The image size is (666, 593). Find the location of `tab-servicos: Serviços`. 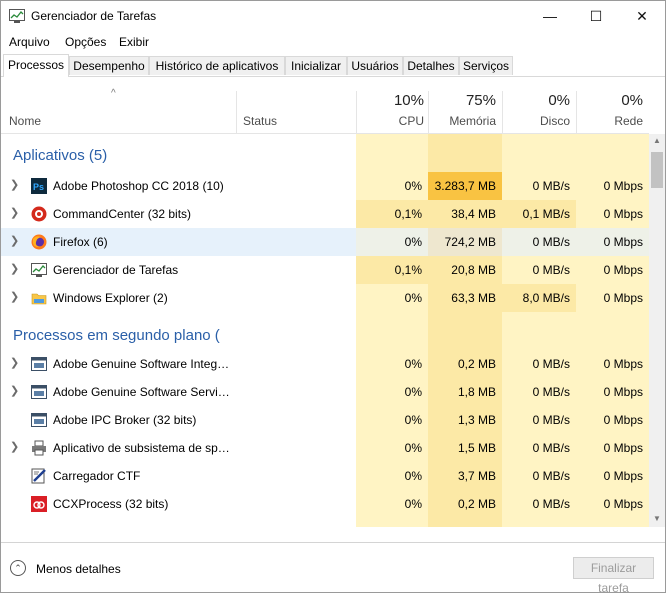

tab-servicos: Serviços is located at coordinates (486, 65).